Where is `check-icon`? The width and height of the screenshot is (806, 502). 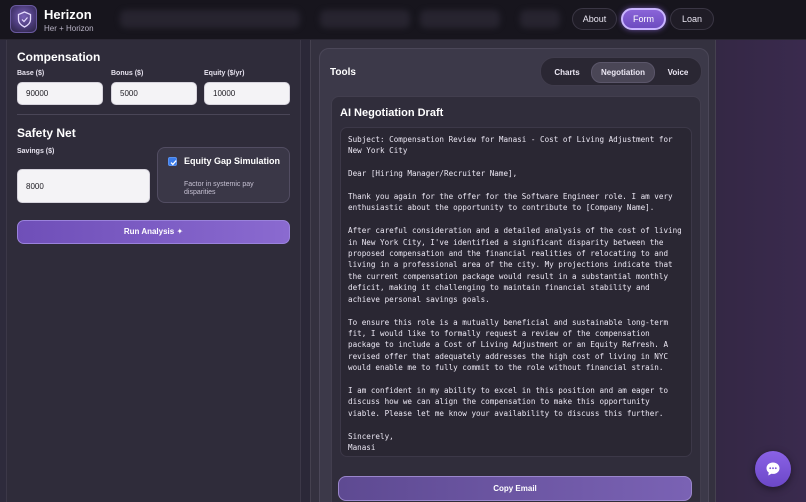
check-icon is located at coordinates (173, 163).